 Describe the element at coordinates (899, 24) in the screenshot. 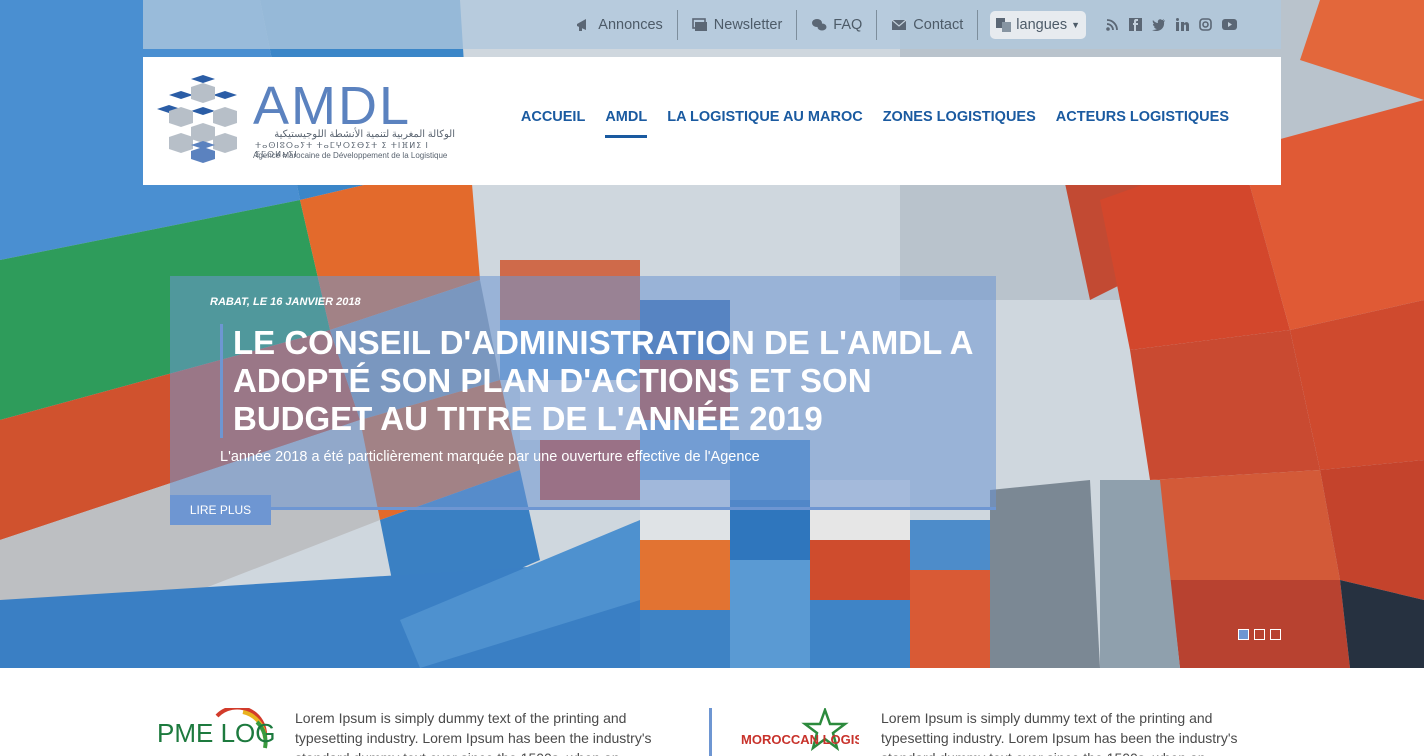

I see `mail-icon` at that location.